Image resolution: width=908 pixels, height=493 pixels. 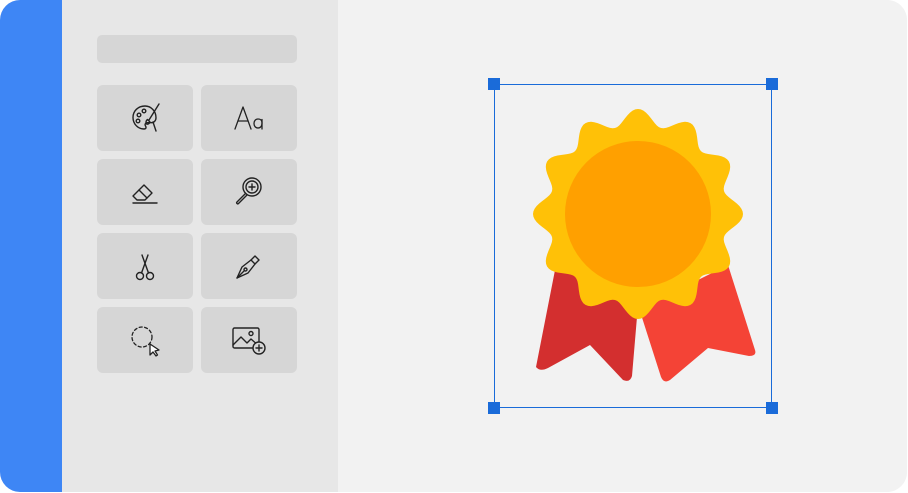 I want to click on tool-zoom-button, so click(x=249, y=192).